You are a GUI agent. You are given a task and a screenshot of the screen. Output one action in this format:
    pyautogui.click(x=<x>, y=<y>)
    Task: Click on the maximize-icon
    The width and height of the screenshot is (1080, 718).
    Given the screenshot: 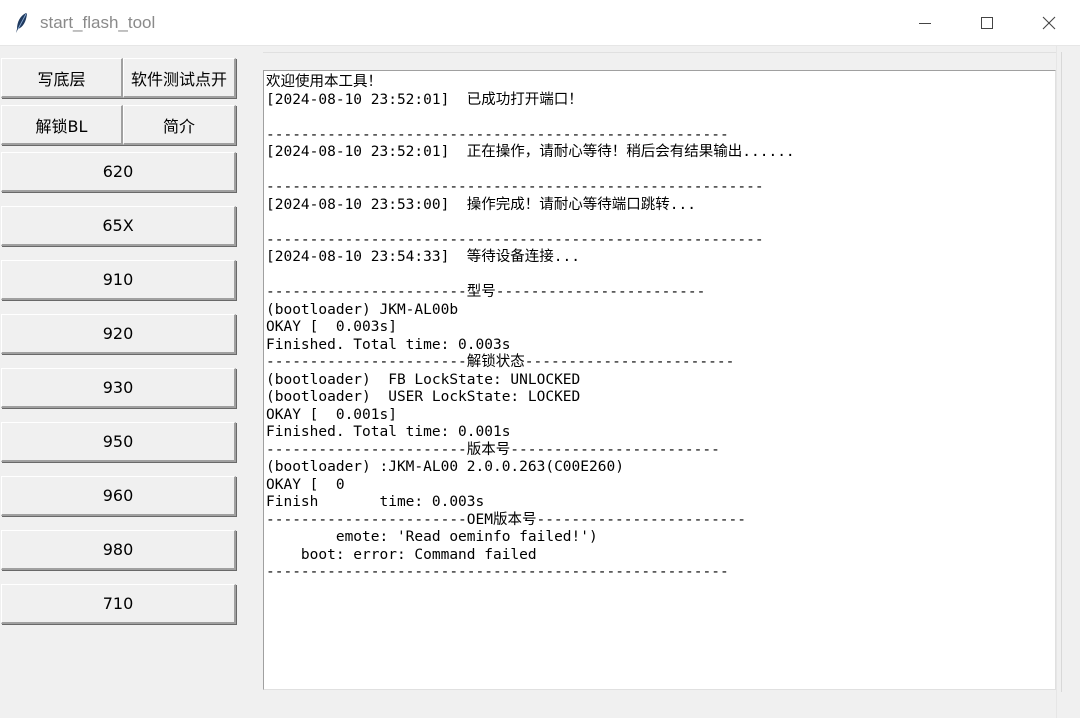 What is the action you would take?
    pyautogui.click(x=987, y=23)
    